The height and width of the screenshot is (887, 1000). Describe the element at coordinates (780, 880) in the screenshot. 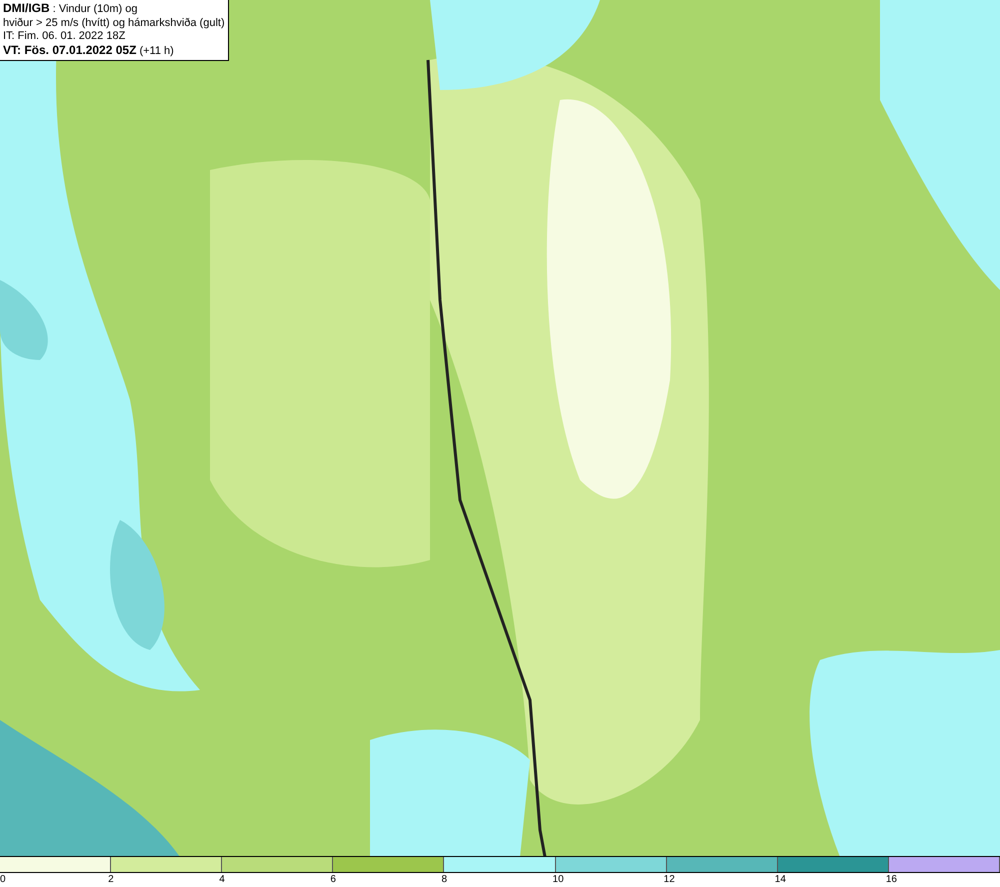

I see `tick-label: 14` at that location.